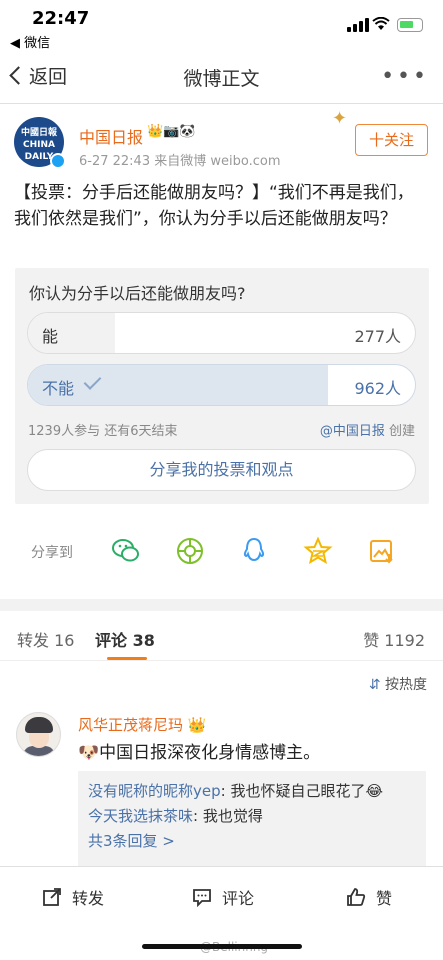 This screenshot has height=960, width=443. Describe the element at coordinates (221, 636) in the screenshot. I see `comment-tabs: 转发 16 评论 38 赞 1192` at that location.